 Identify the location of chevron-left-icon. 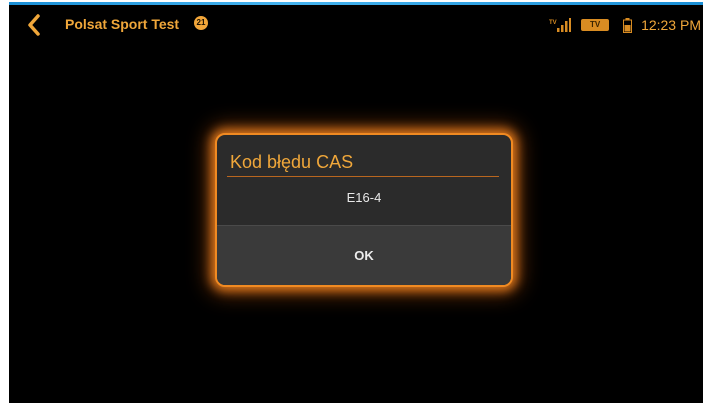
(34, 25).